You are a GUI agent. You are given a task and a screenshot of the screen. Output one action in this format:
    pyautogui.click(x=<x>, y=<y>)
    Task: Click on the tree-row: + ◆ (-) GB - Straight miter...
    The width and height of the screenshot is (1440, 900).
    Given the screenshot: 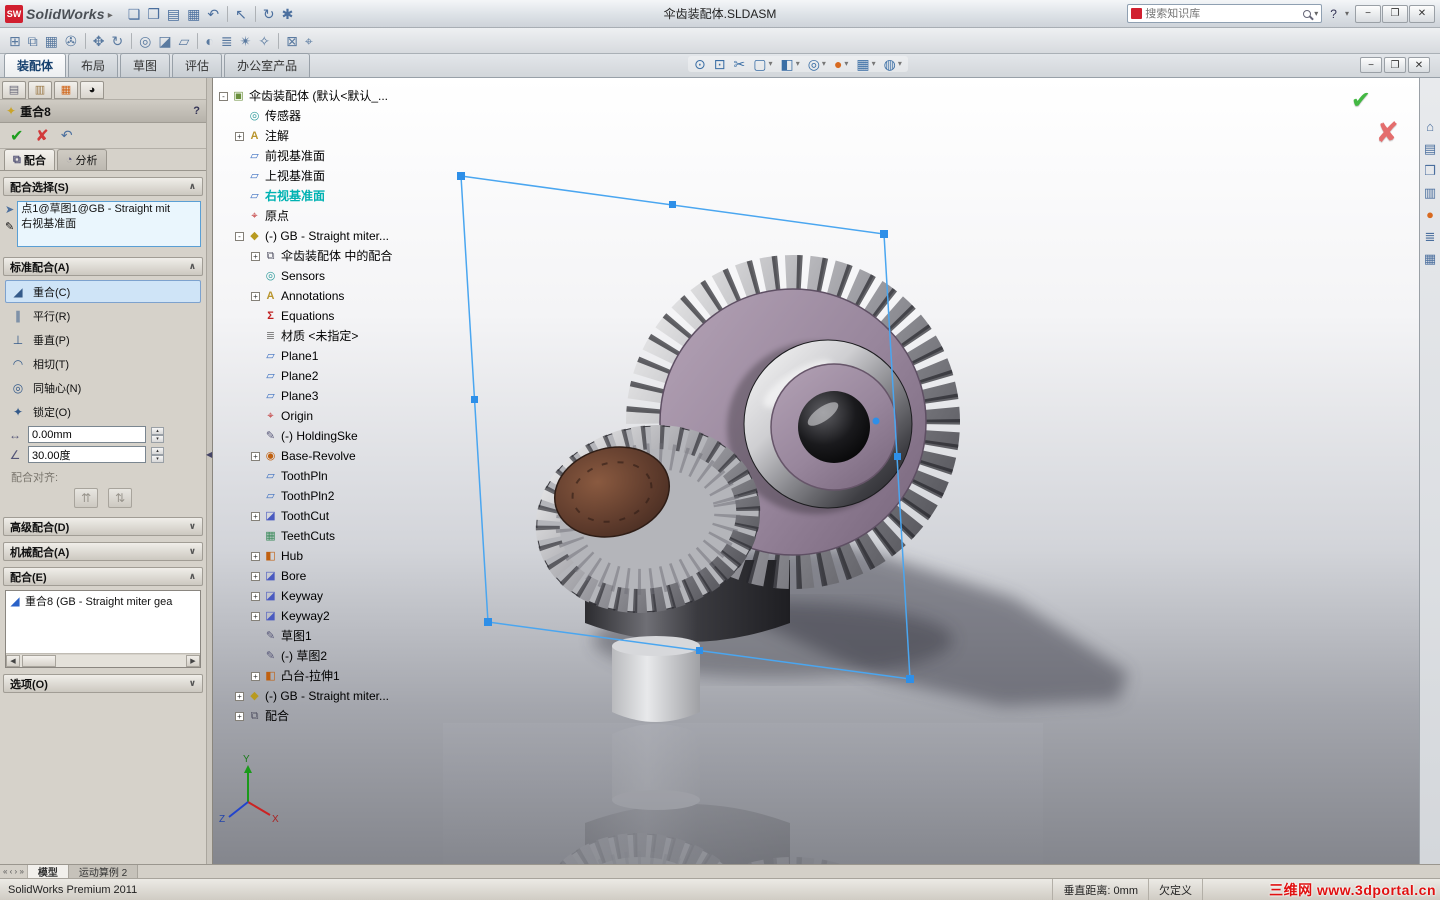 What is the action you would take?
    pyautogui.click(x=305, y=696)
    